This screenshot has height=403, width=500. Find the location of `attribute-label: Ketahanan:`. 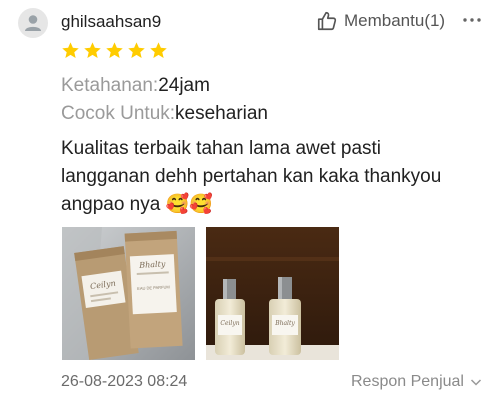

attribute-label: Ketahanan: is located at coordinates (110, 85).